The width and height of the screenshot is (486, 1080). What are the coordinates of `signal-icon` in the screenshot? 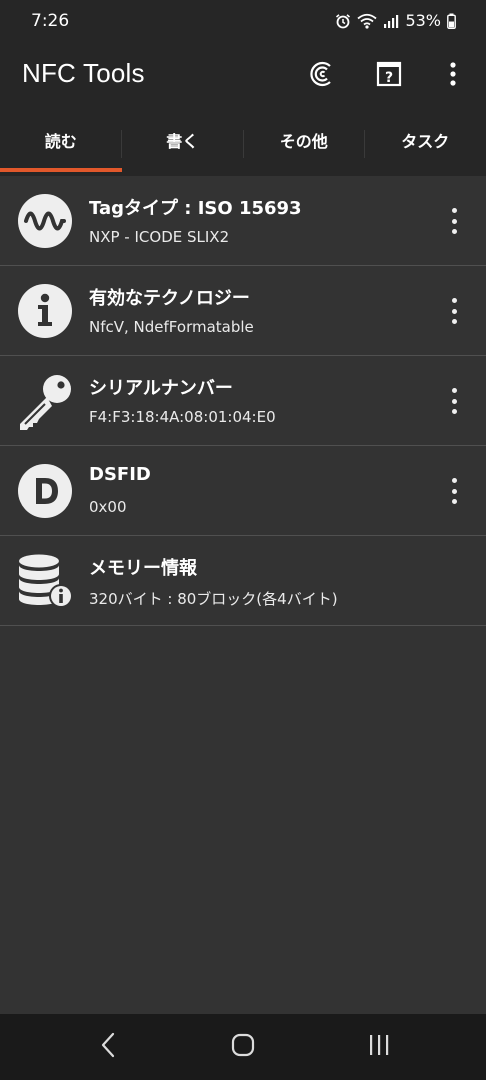 It's located at (391, 21).